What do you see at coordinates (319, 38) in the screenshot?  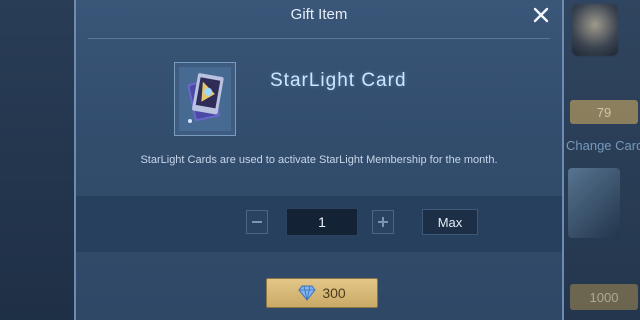 I see `header-divider` at bounding box center [319, 38].